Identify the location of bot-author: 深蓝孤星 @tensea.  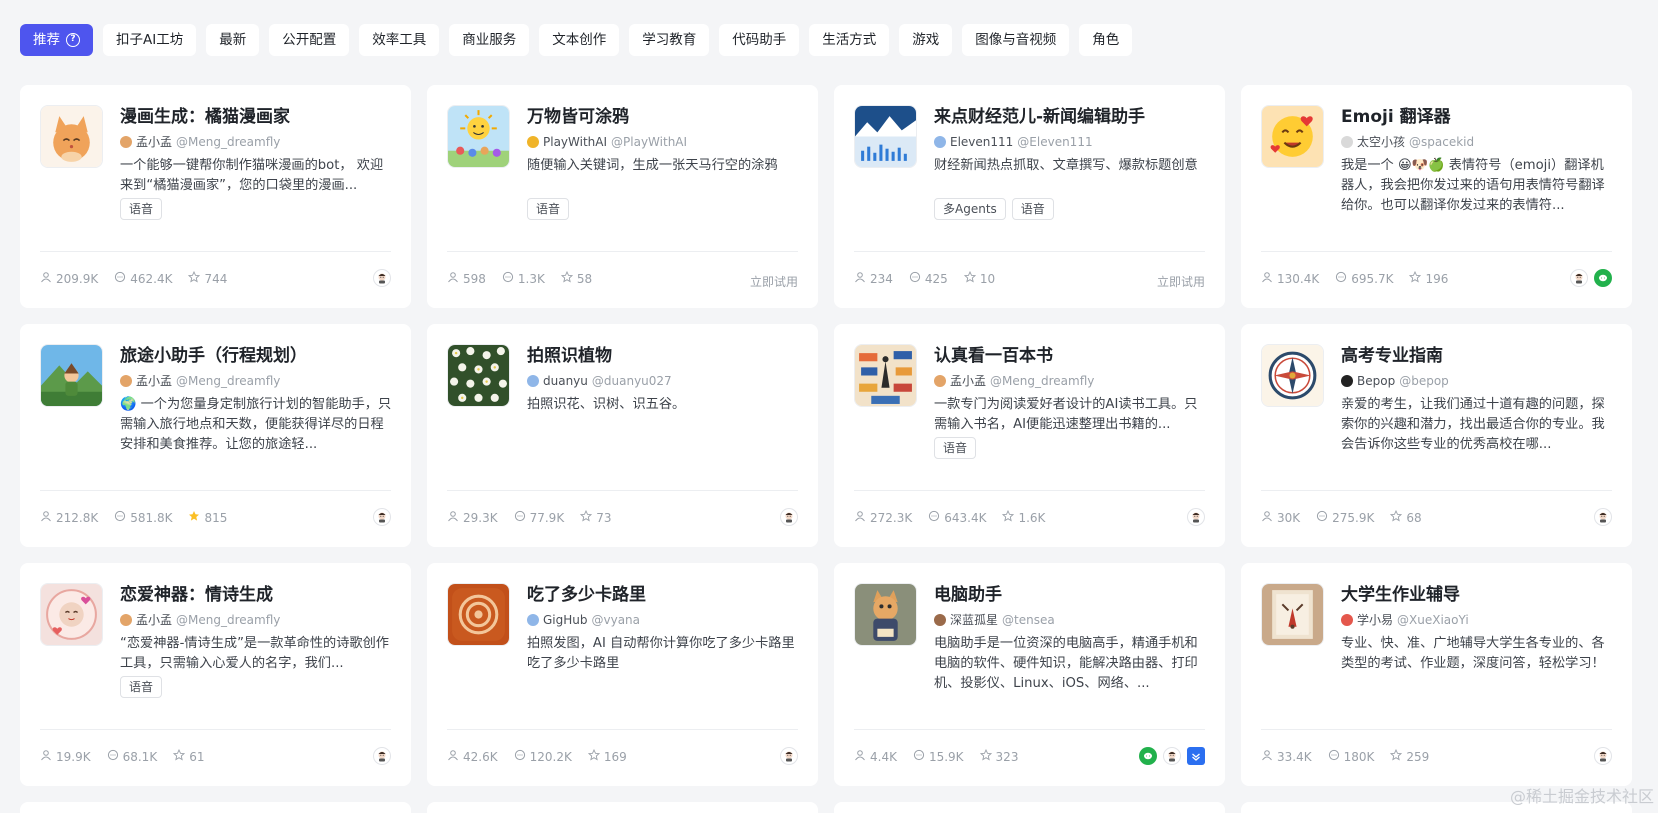
(994, 620).